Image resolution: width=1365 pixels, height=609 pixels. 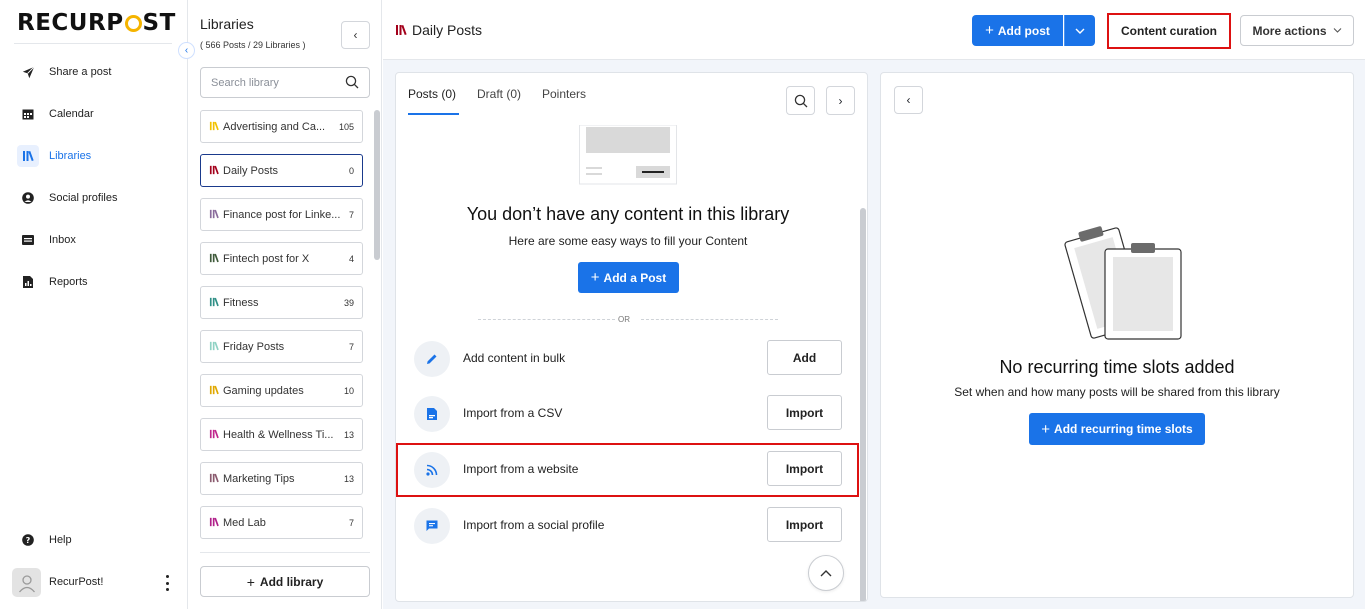 What do you see at coordinates (276, 82) in the screenshot?
I see `library-search-input` at bounding box center [276, 82].